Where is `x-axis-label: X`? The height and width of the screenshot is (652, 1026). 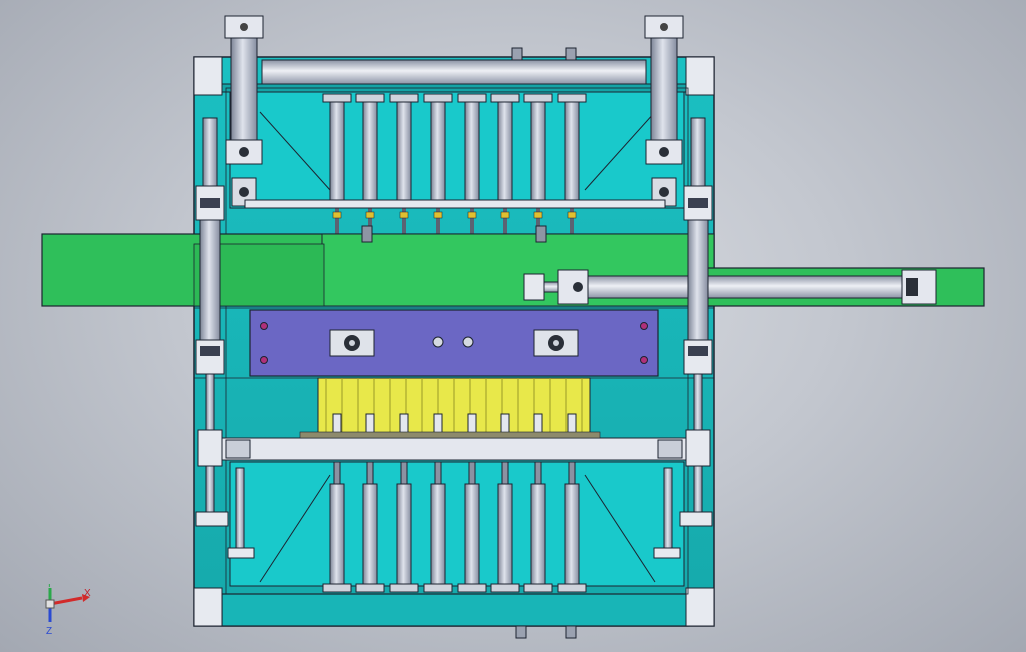 x-axis-label: X is located at coordinates (87, 593).